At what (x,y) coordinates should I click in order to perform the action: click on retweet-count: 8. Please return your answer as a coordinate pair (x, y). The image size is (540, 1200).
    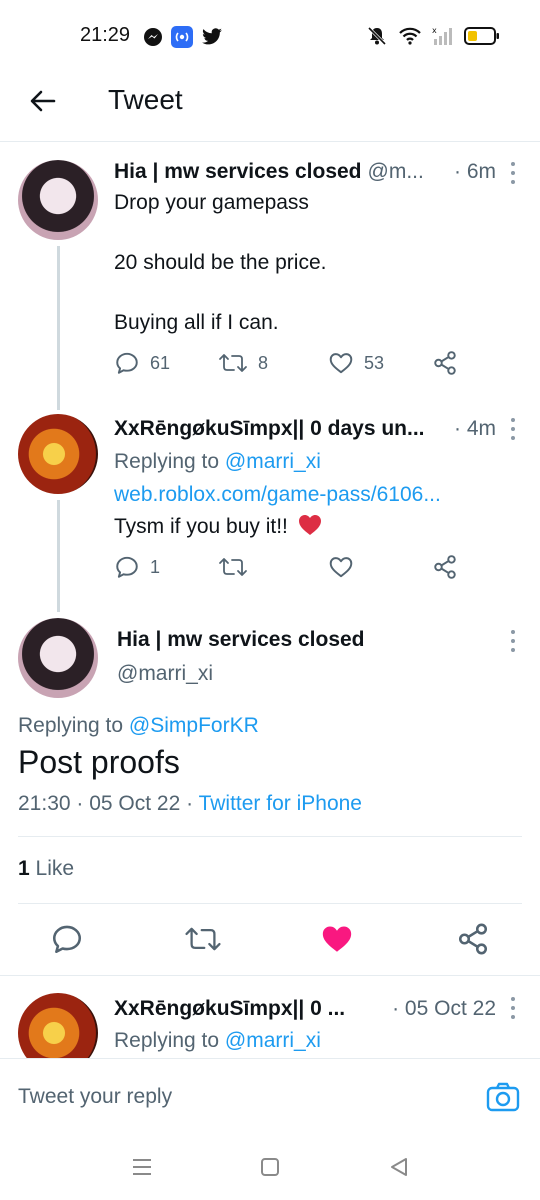
    Looking at the image, I should click on (263, 362).